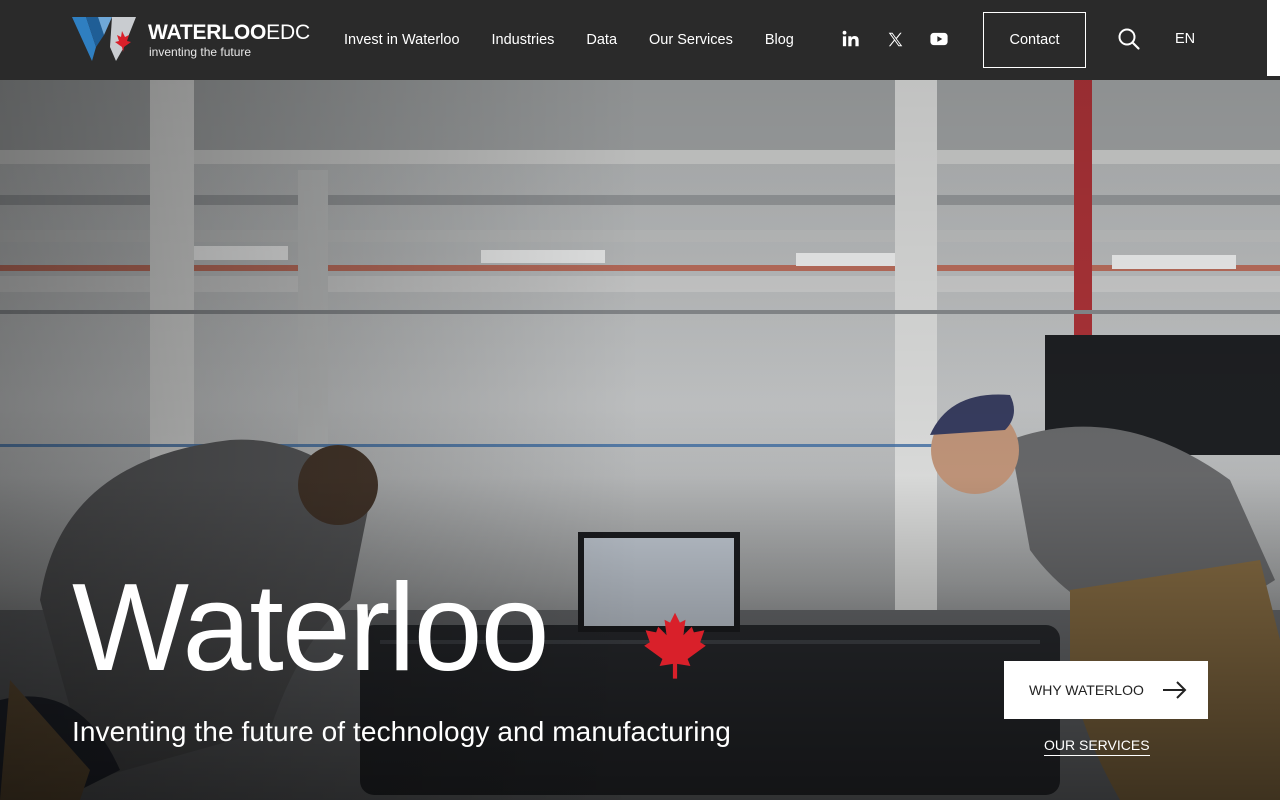 This screenshot has height=800, width=1280. Describe the element at coordinates (288, 32) in the screenshot. I see `logo-word-light: EDC` at that location.